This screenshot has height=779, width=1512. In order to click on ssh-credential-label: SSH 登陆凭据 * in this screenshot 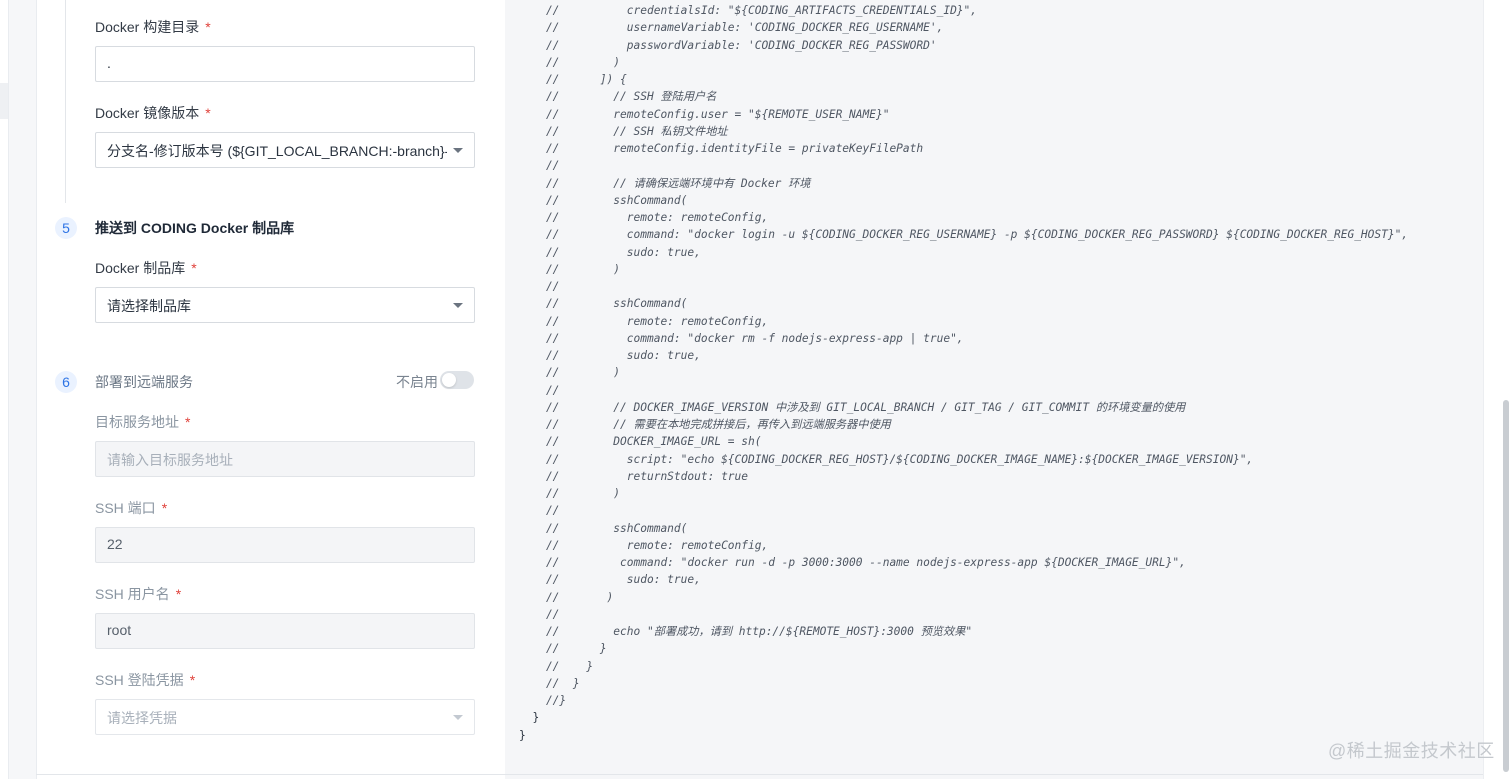, I will do `click(145, 680)`.